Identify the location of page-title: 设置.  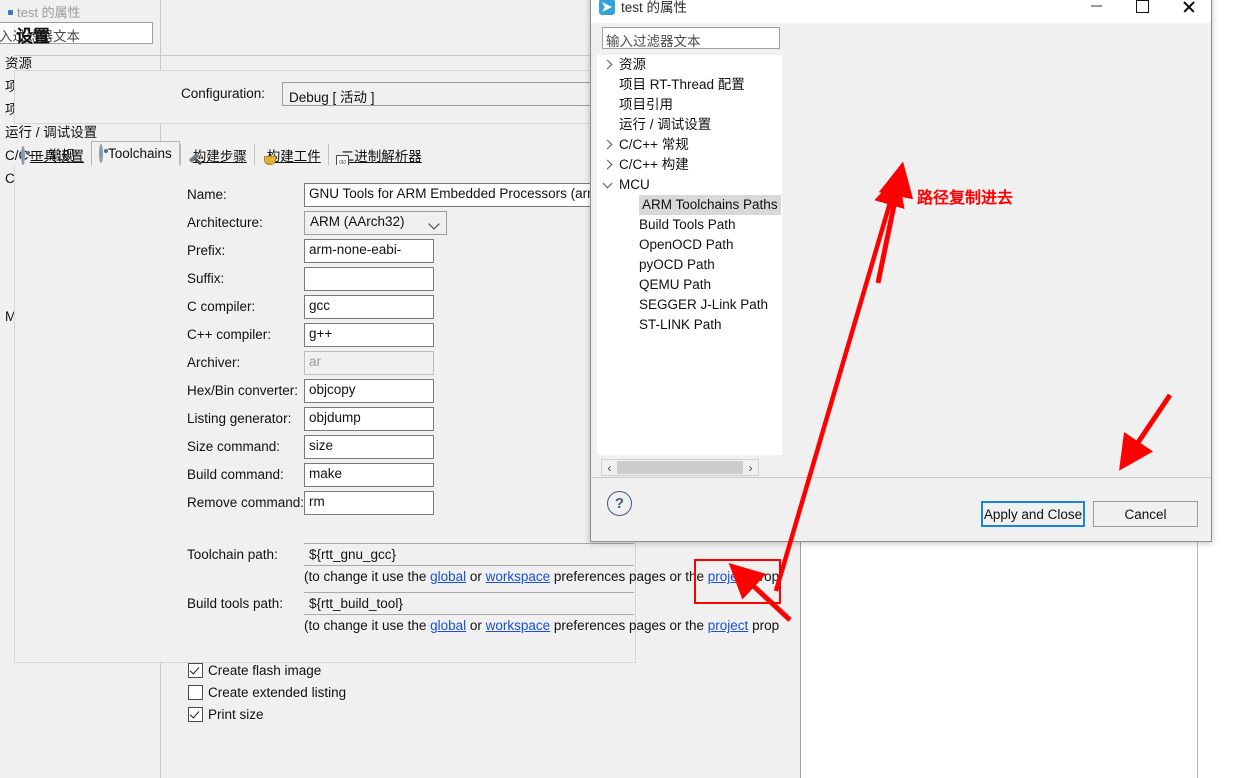
(33, 36).